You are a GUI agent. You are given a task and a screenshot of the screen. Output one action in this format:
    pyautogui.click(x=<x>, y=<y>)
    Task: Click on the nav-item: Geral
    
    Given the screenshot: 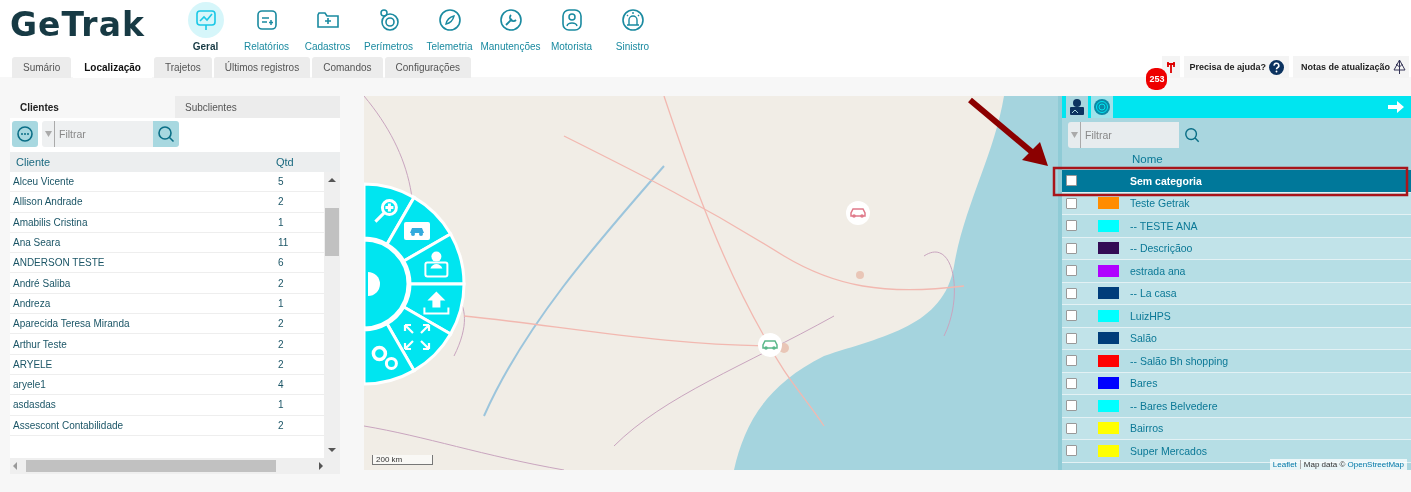 What is the action you would take?
    pyautogui.click(x=205, y=26)
    